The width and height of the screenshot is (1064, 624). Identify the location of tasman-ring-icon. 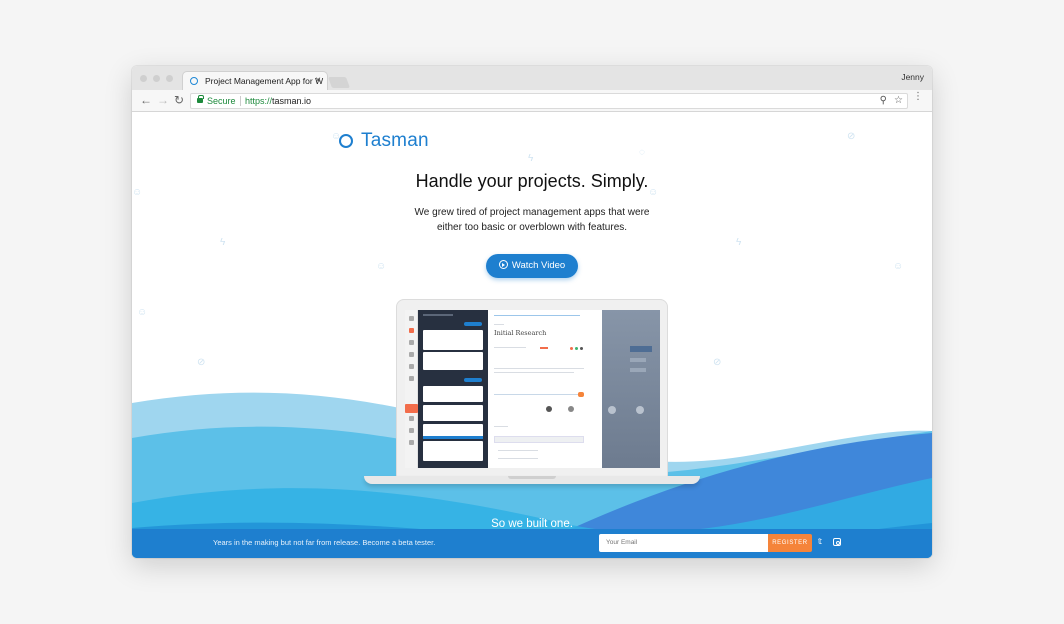
(346, 141).